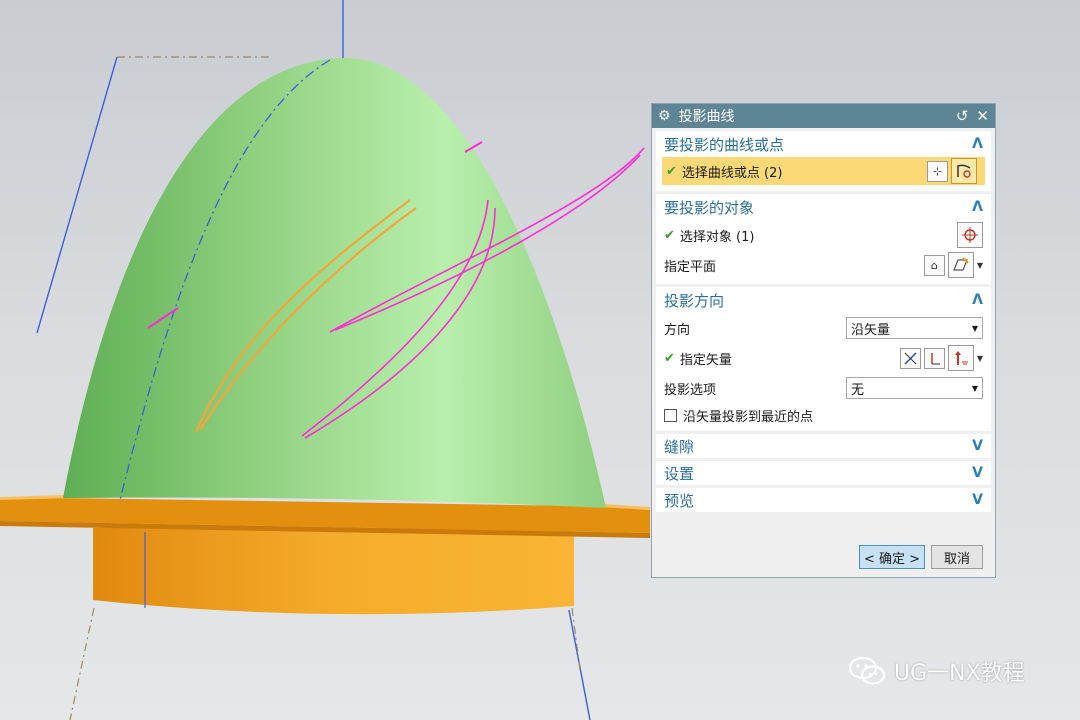 The width and height of the screenshot is (1080, 720). Describe the element at coordinates (934, 265) in the screenshot. I see `plane-inferred-icon: ⌂` at that location.